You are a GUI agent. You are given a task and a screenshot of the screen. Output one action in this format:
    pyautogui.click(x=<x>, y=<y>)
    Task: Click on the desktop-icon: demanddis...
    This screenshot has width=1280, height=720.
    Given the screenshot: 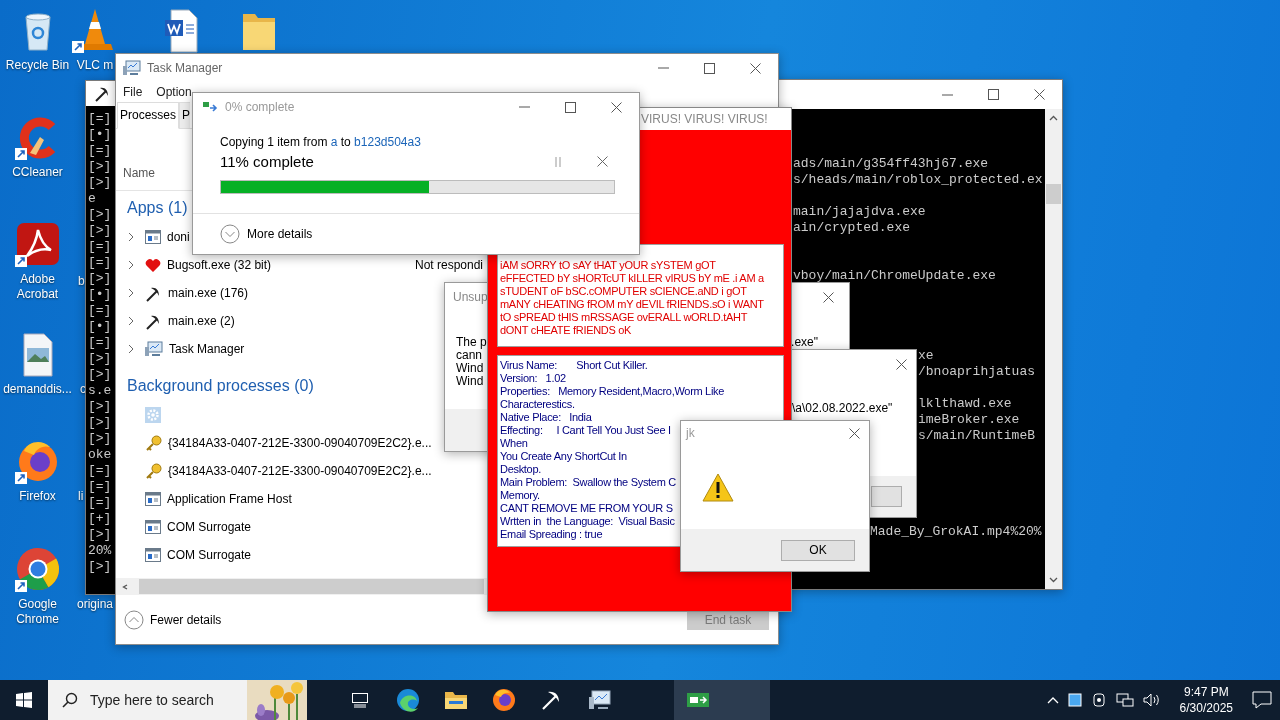 What is the action you would take?
    pyautogui.click(x=37, y=363)
    